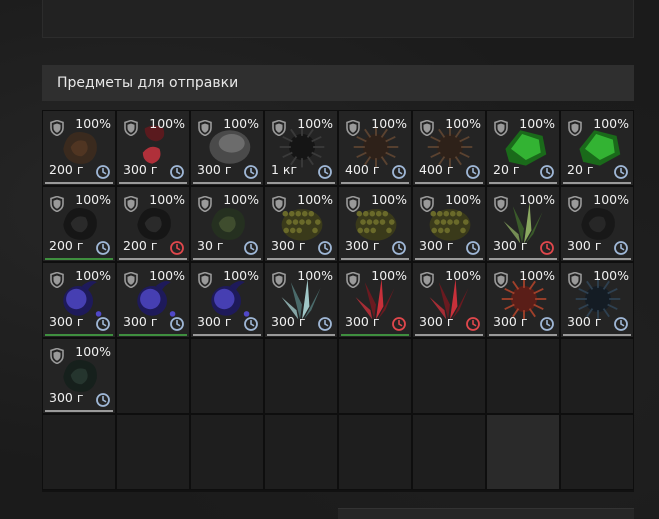 Image resolution: width=659 pixels, height=519 pixels. I want to click on item-weight: 20 г, so click(580, 169).